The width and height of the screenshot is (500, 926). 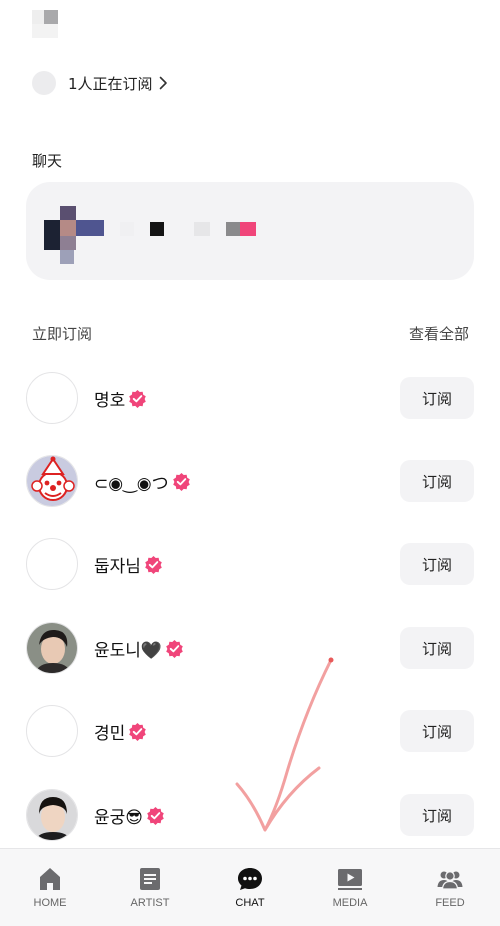 I want to click on play-icon, so click(x=350, y=879).